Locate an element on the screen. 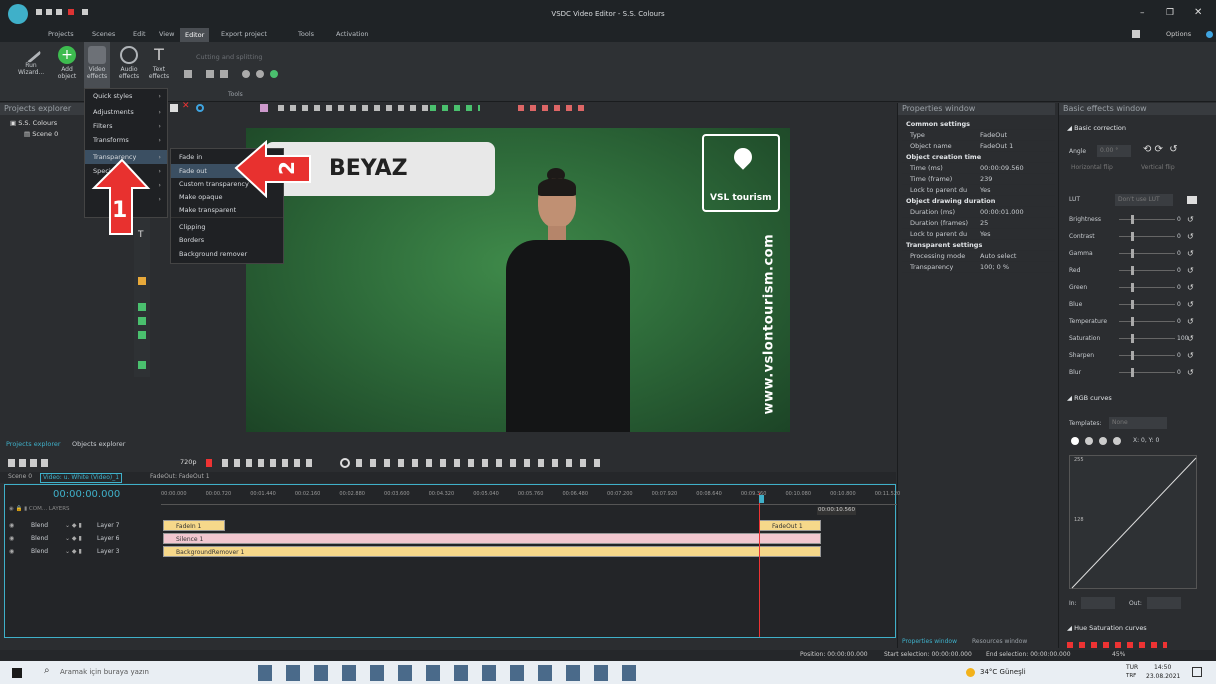 This screenshot has width=1216, height=684. menu-view: View is located at coordinates (166, 34).